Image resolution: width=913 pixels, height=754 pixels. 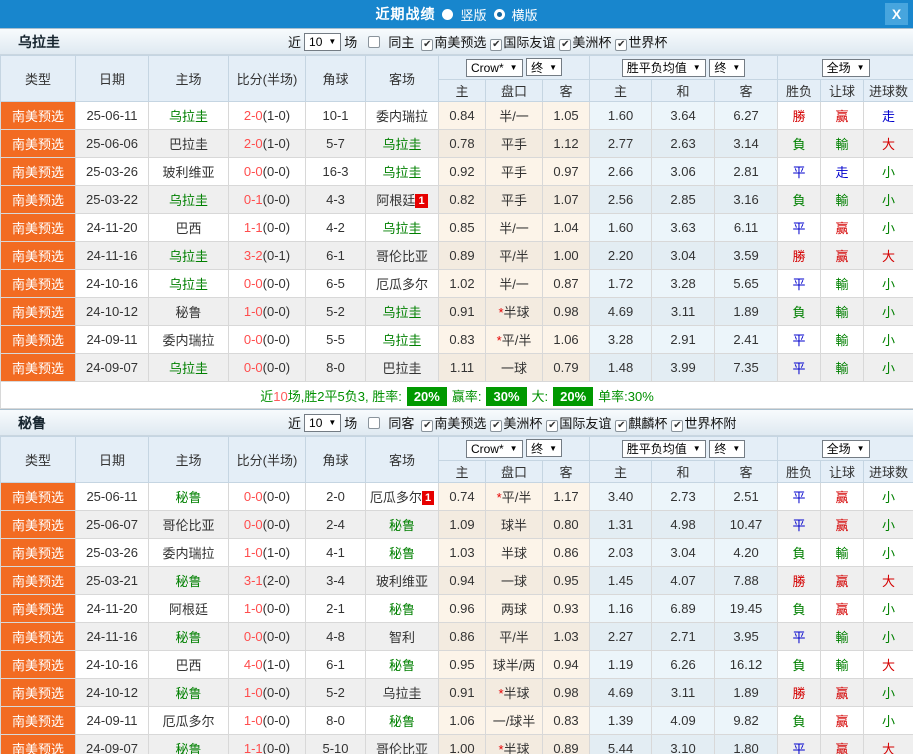 What do you see at coordinates (613, 396) in the screenshot?
I see `summary-single-label: 单率:` at bounding box center [613, 396].